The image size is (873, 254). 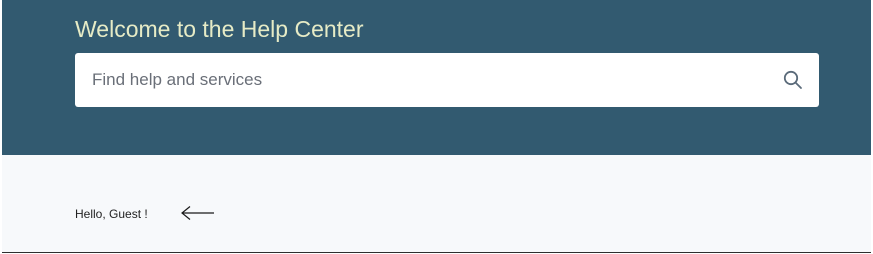 I want to click on arrow-left-icon, so click(x=198, y=213).